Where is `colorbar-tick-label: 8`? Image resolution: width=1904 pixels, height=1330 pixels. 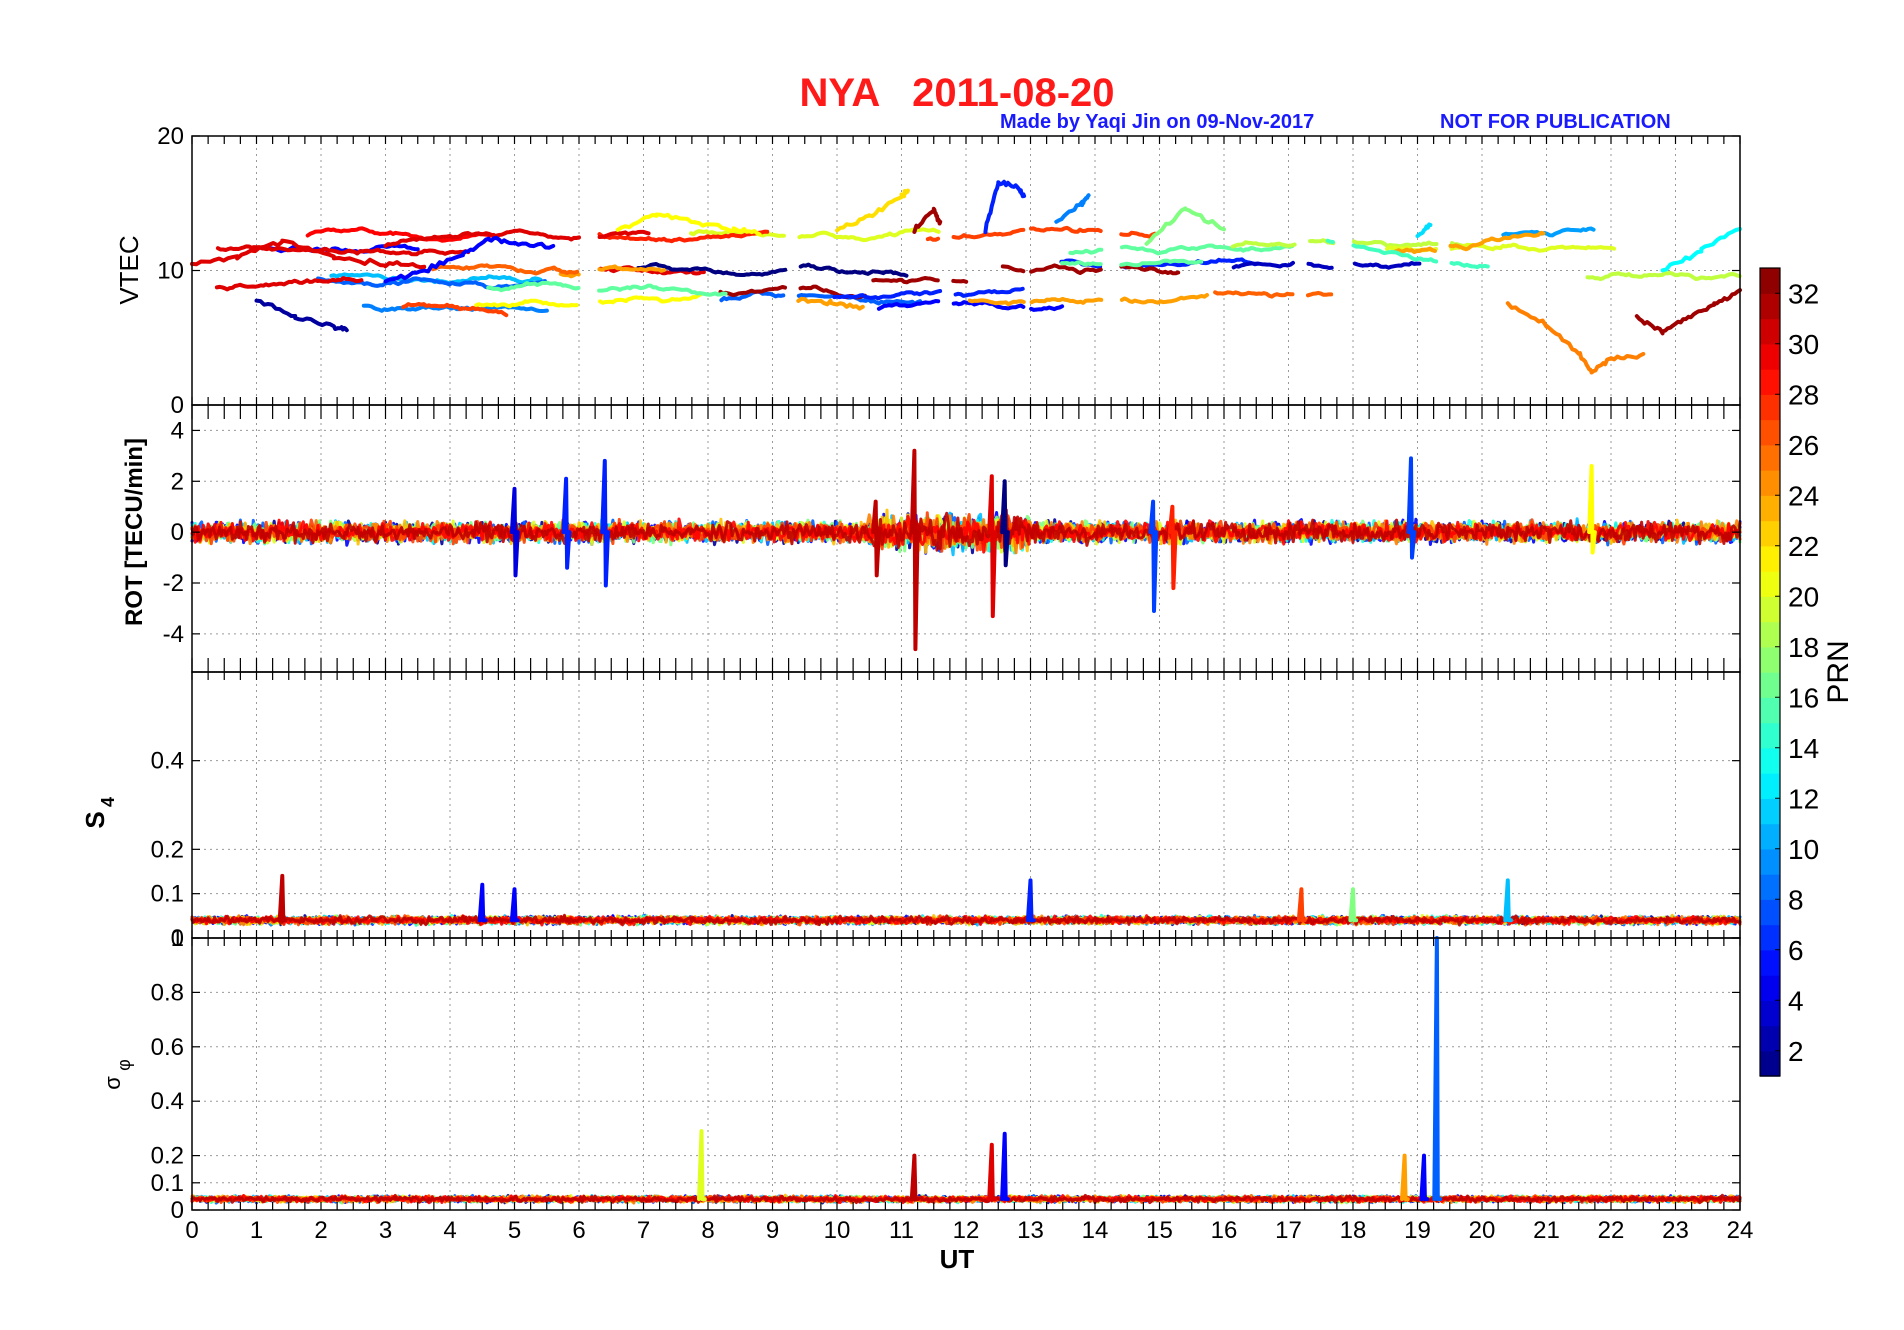
colorbar-tick-label: 8 is located at coordinates (1796, 899).